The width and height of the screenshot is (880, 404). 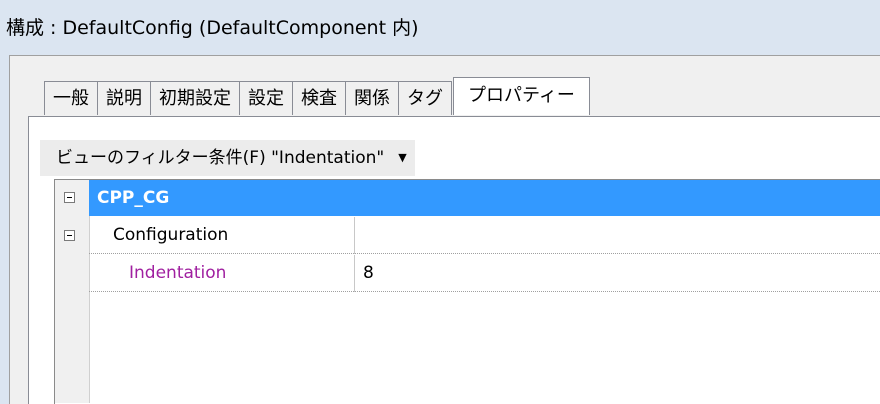 What do you see at coordinates (212, 28) in the screenshot?
I see `window-title: 構成 : DefaultConfig (DefaultComponent 内)` at bounding box center [212, 28].